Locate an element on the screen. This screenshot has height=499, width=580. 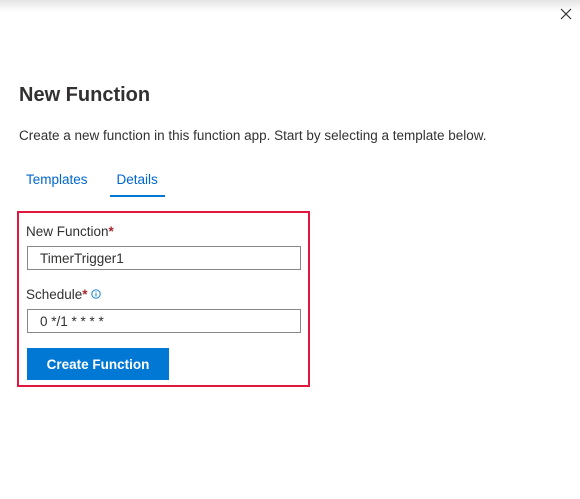
close-icon is located at coordinates (566, 14).